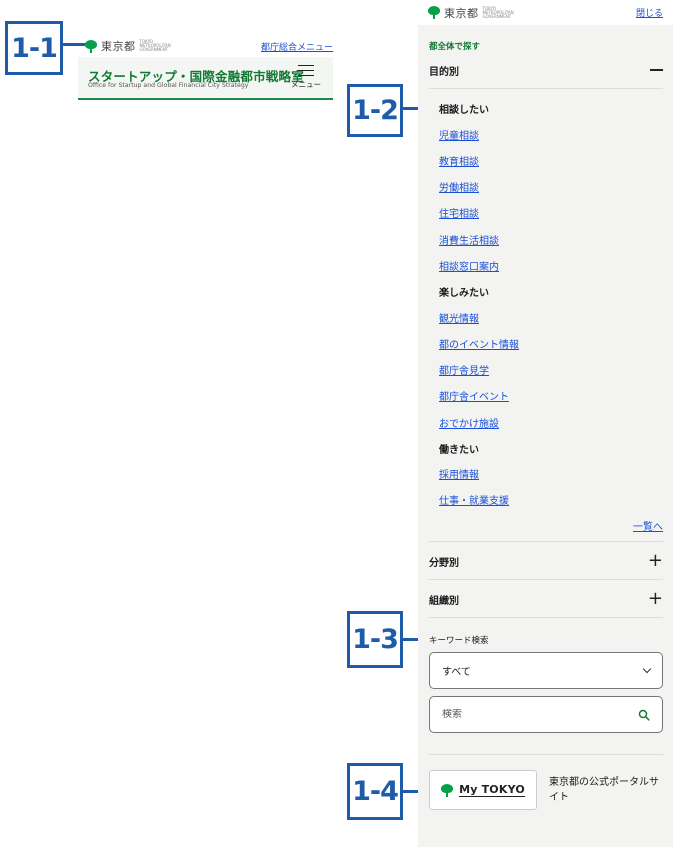 This screenshot has width=673, height=847. I want to click on link-event-info: 都のイベント情報, so click(479, 343).